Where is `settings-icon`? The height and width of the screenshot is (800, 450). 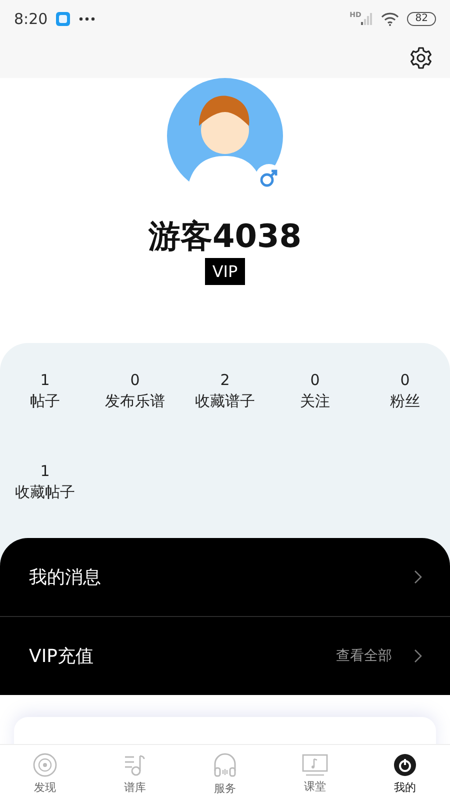
settings-icon is located at coordinates (421, 58).